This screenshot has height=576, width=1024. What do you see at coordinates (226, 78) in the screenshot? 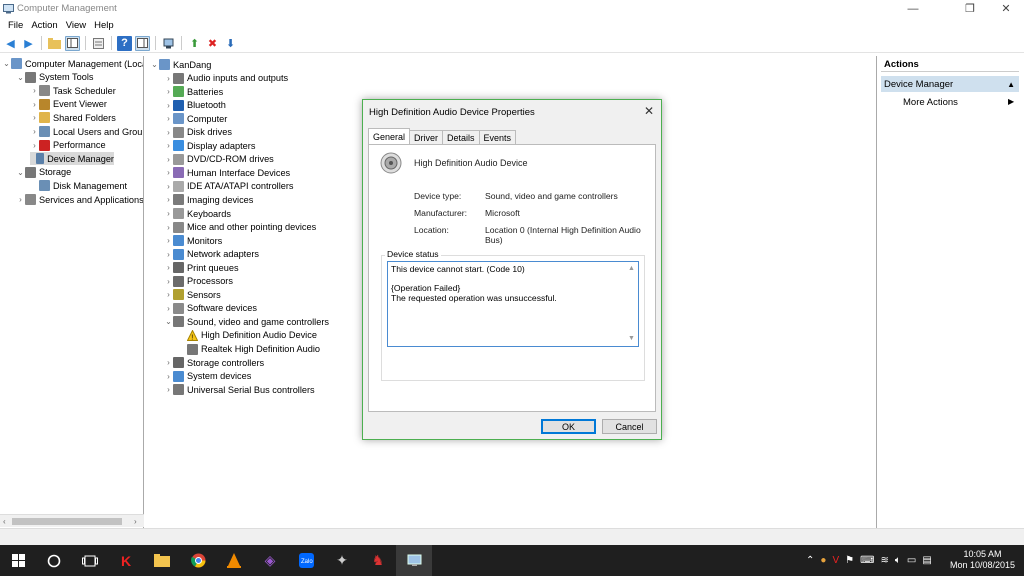
I see `device-category: › Audio inputs and outputs` at bounding box center [226, 78].